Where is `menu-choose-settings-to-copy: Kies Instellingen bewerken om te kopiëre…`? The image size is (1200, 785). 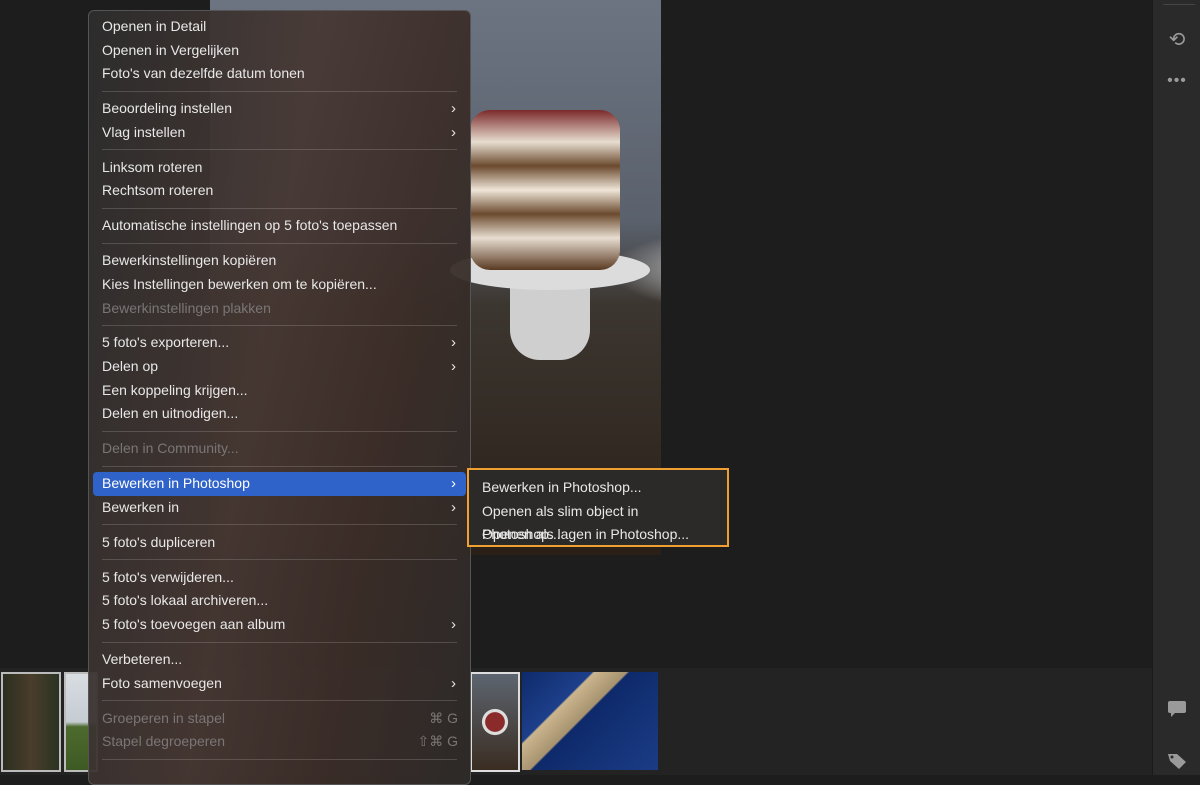 menu-choose-settings-to-copy: Kies Instellingen bewerken om te kopiëre… is located at coordinates (279, 285).